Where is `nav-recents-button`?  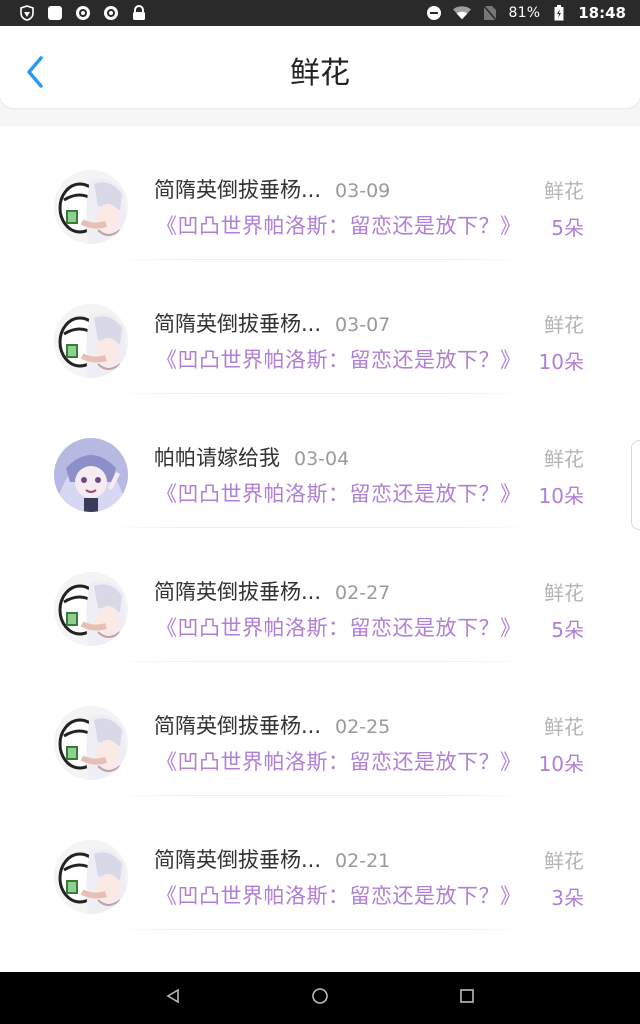
nav-recents-button is located at coordinates (467, 998).